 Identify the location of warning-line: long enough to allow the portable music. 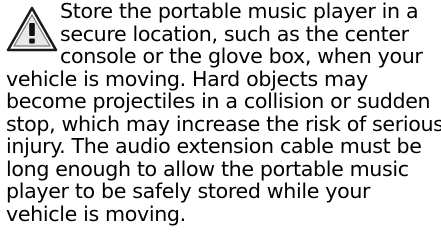
(207, 168).